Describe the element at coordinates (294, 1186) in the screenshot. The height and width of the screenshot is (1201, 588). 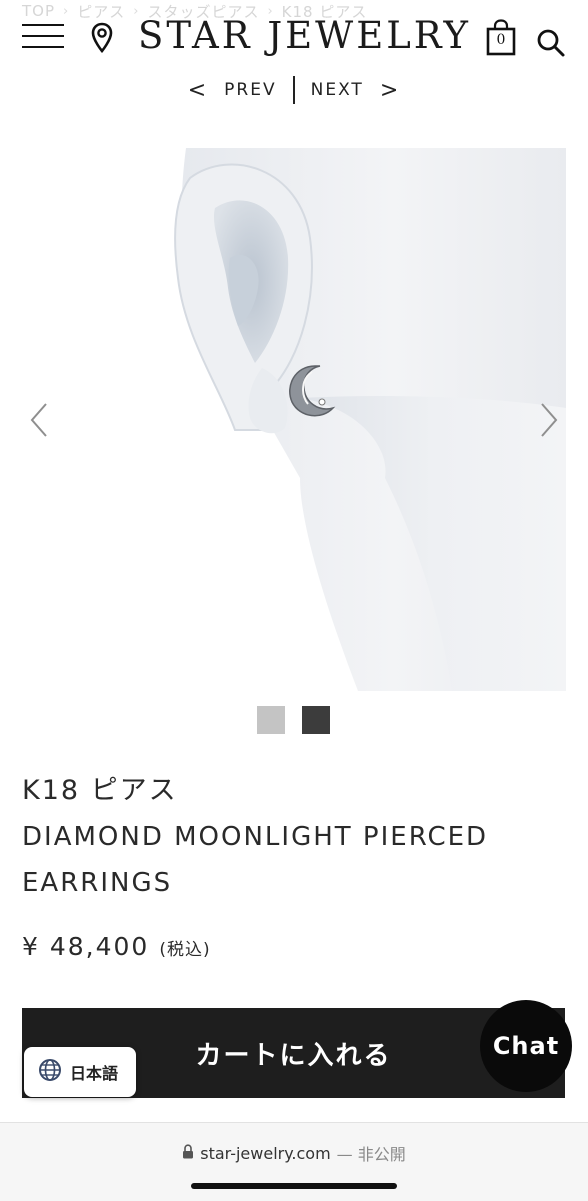
I see `home-indicator` at that location.